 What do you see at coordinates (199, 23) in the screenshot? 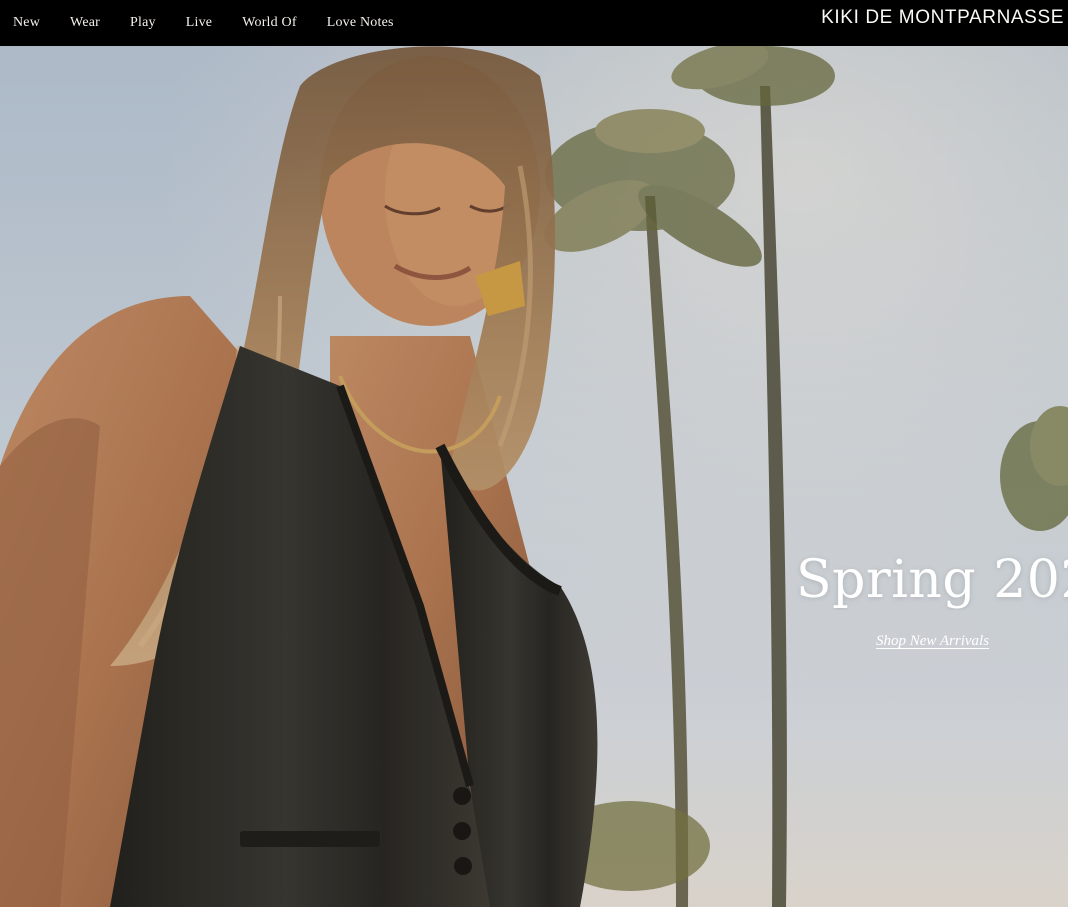
I see `nav-item-live: Live` at bounding box center [199, 23].